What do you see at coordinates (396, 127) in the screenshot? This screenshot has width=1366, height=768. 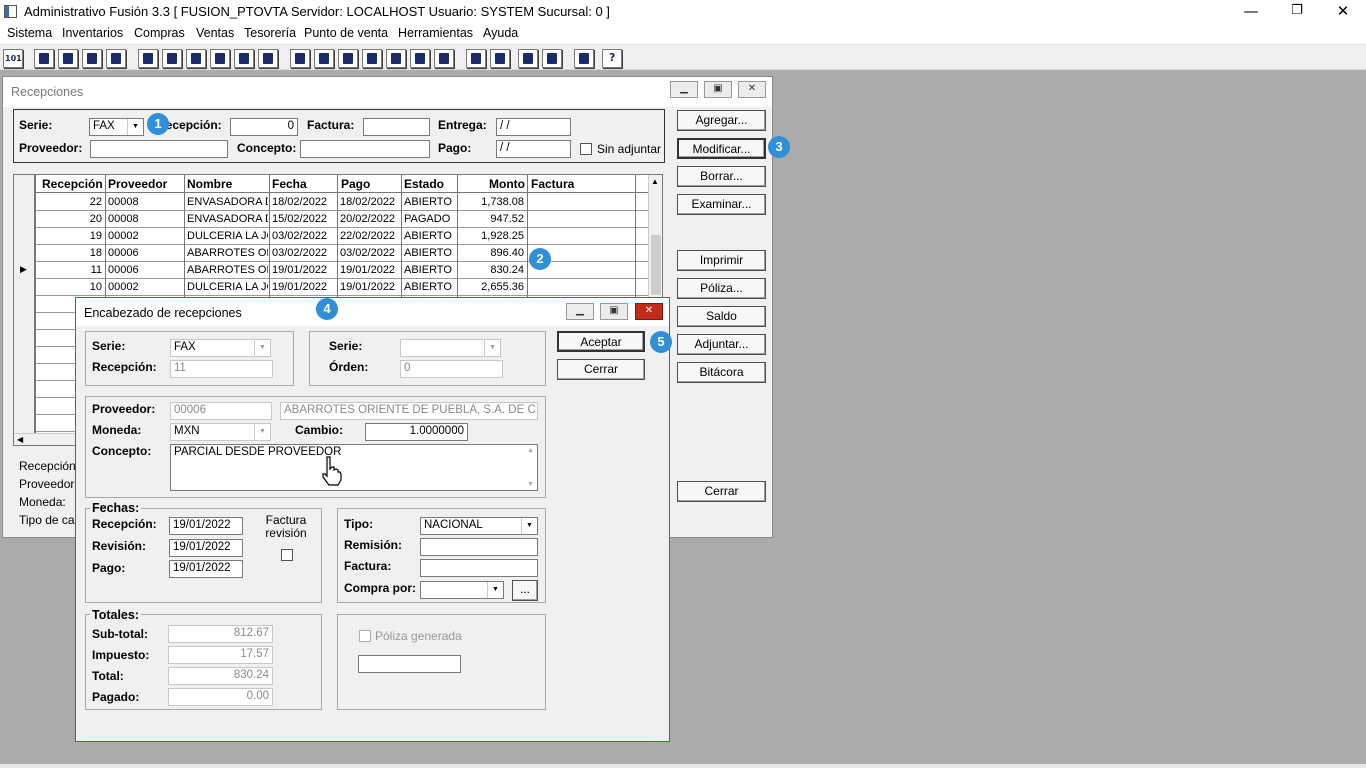 I see `factura-filter-input` at bounding box center [396, 127].